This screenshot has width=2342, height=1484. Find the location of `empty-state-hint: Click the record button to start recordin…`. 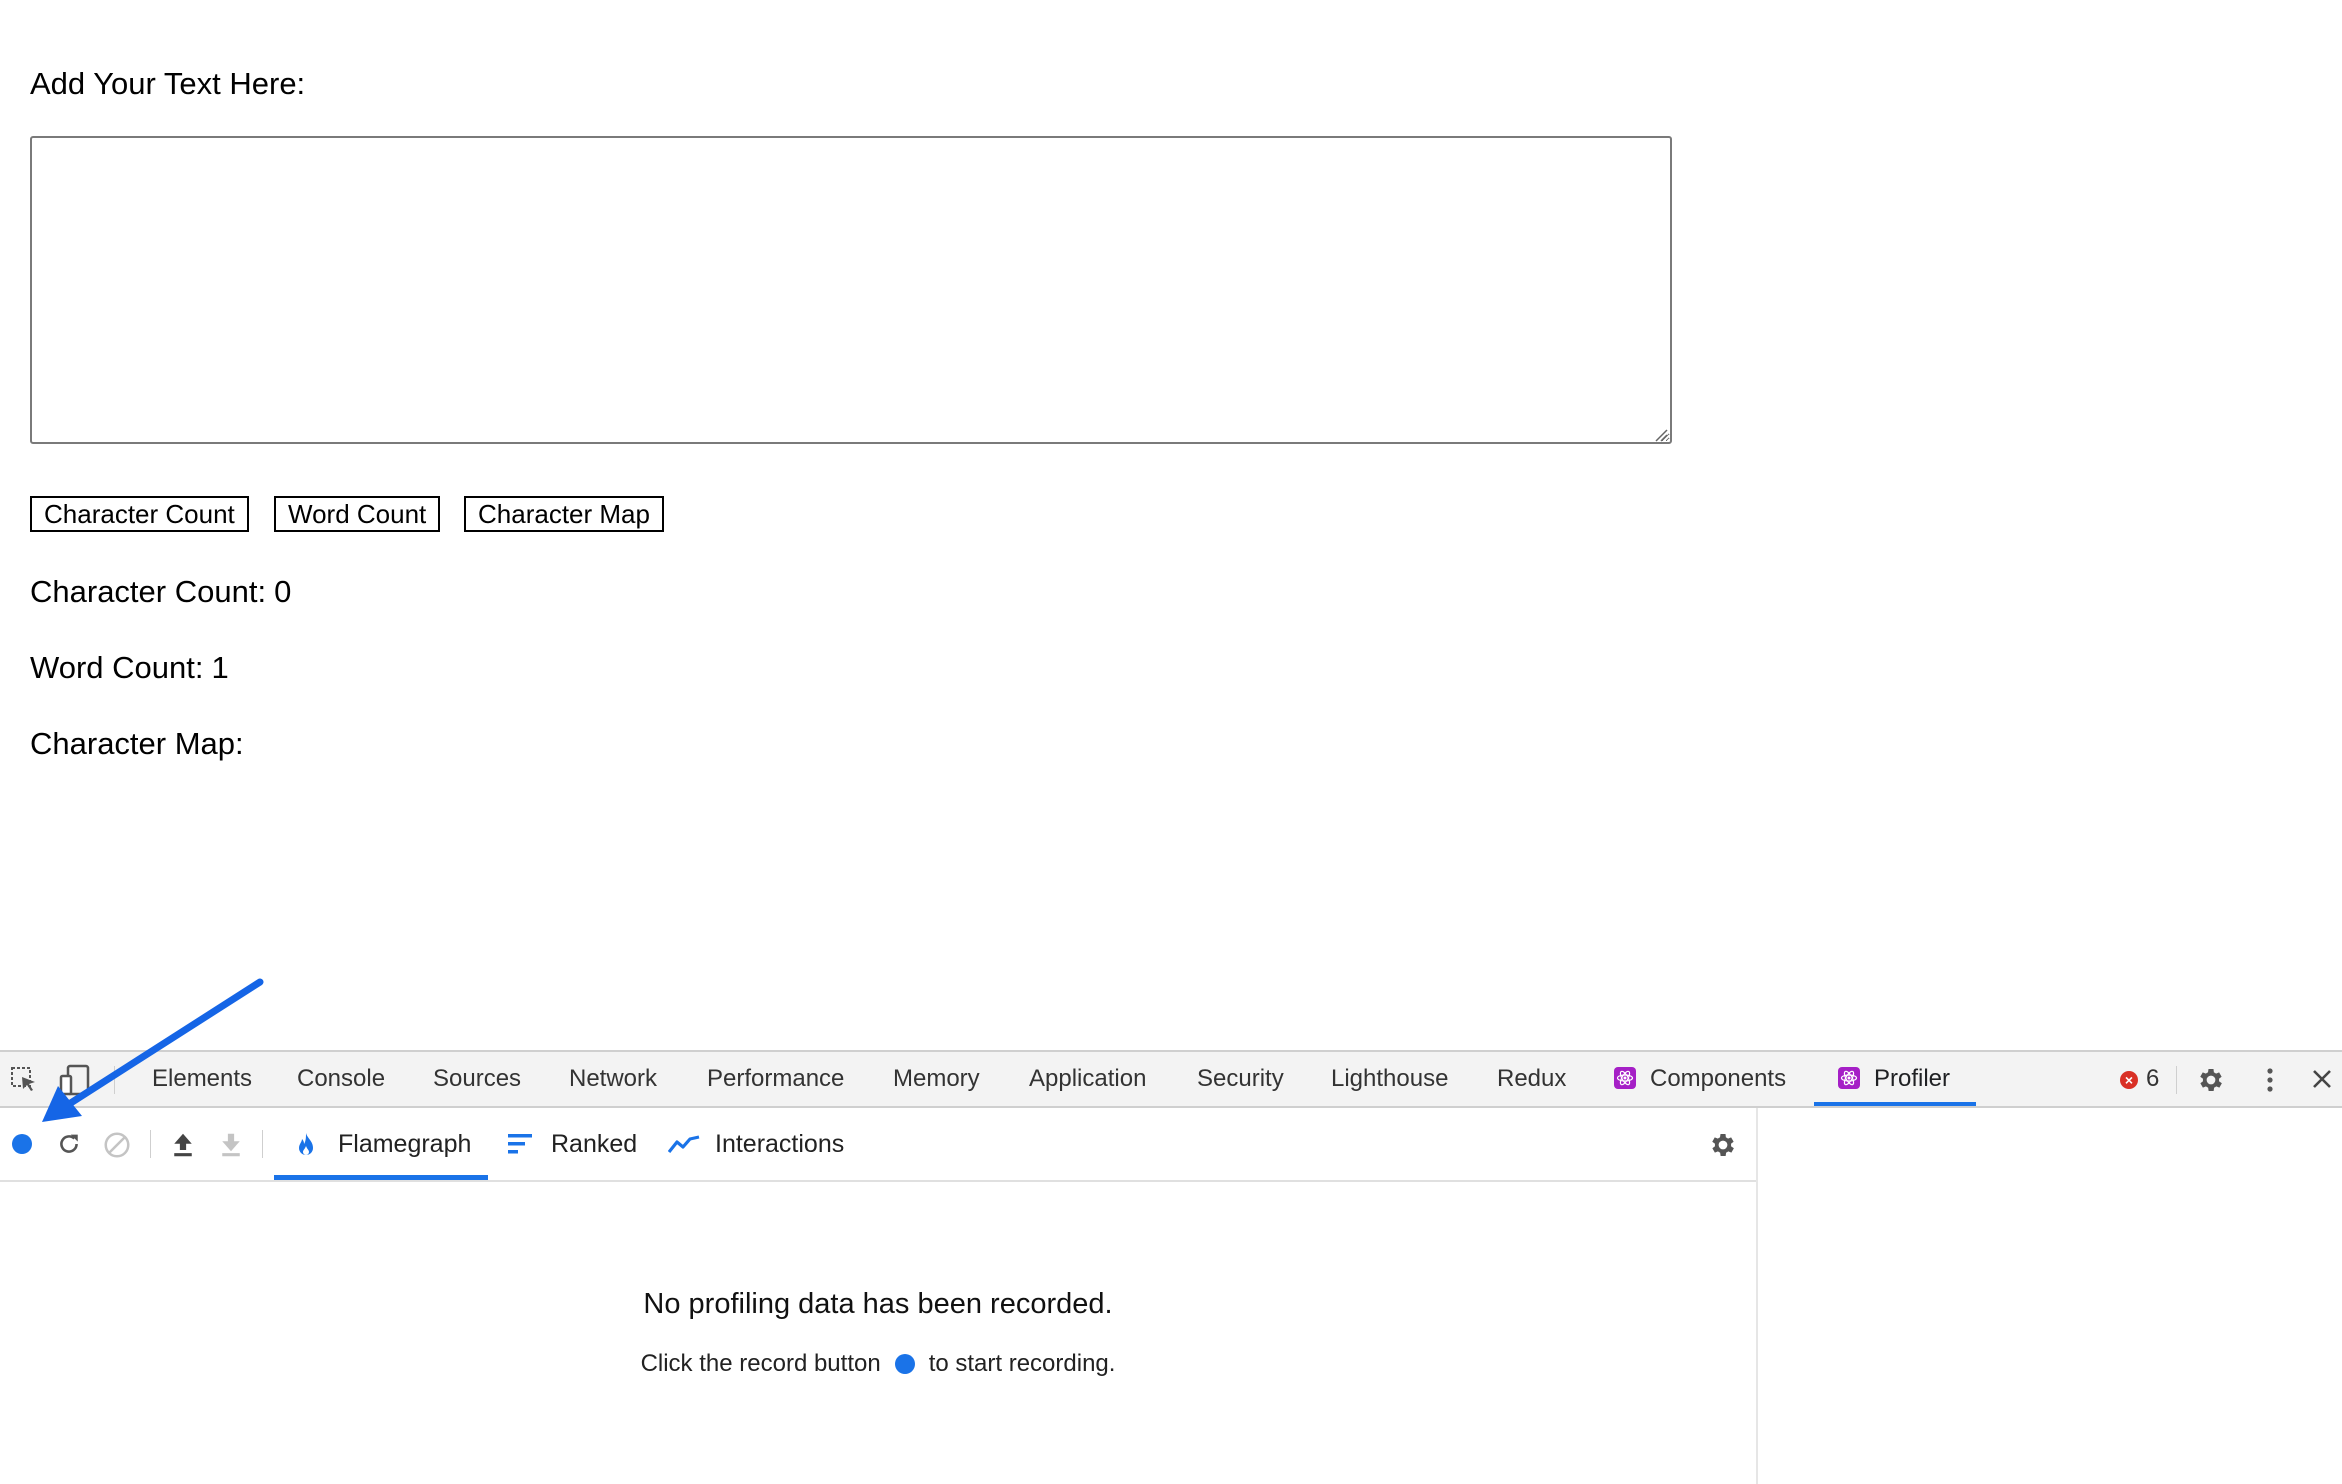

empty-state-hint: Click the record button to start recordin… is located at coordinates (878, 1364).